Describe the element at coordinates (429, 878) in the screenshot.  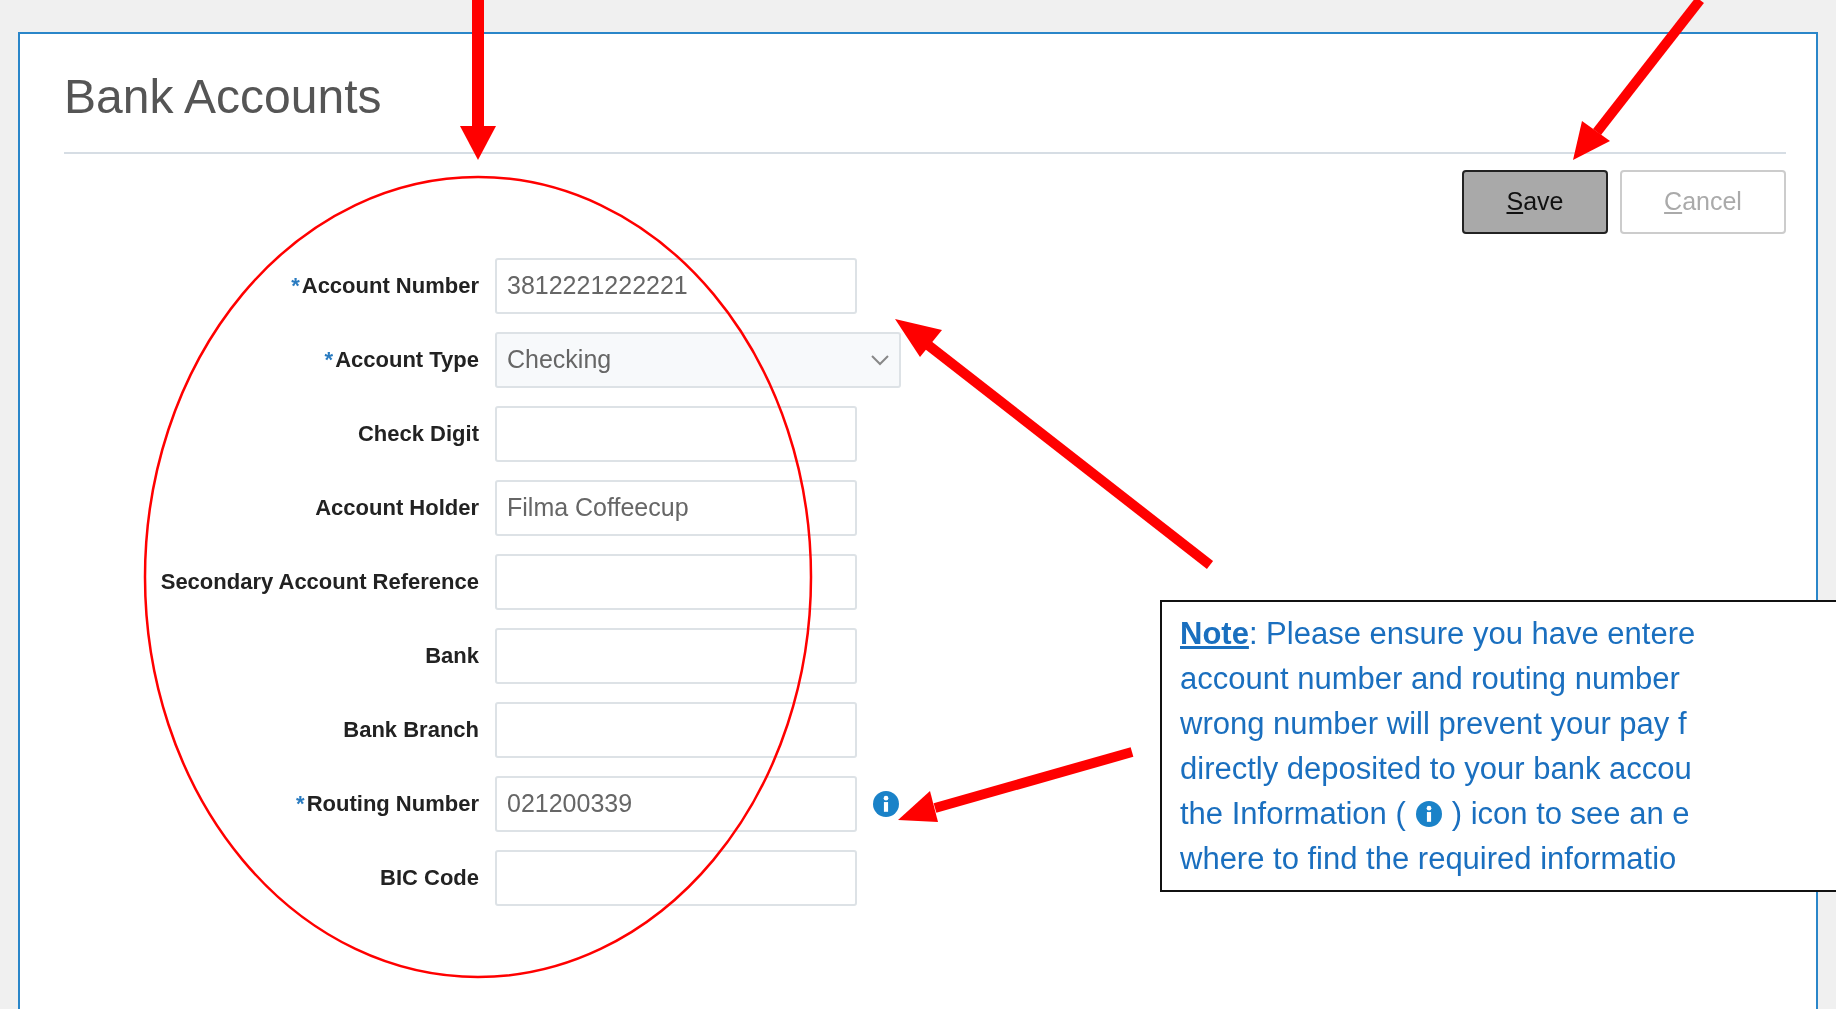
I see `field-label: BIC Code` at that location.